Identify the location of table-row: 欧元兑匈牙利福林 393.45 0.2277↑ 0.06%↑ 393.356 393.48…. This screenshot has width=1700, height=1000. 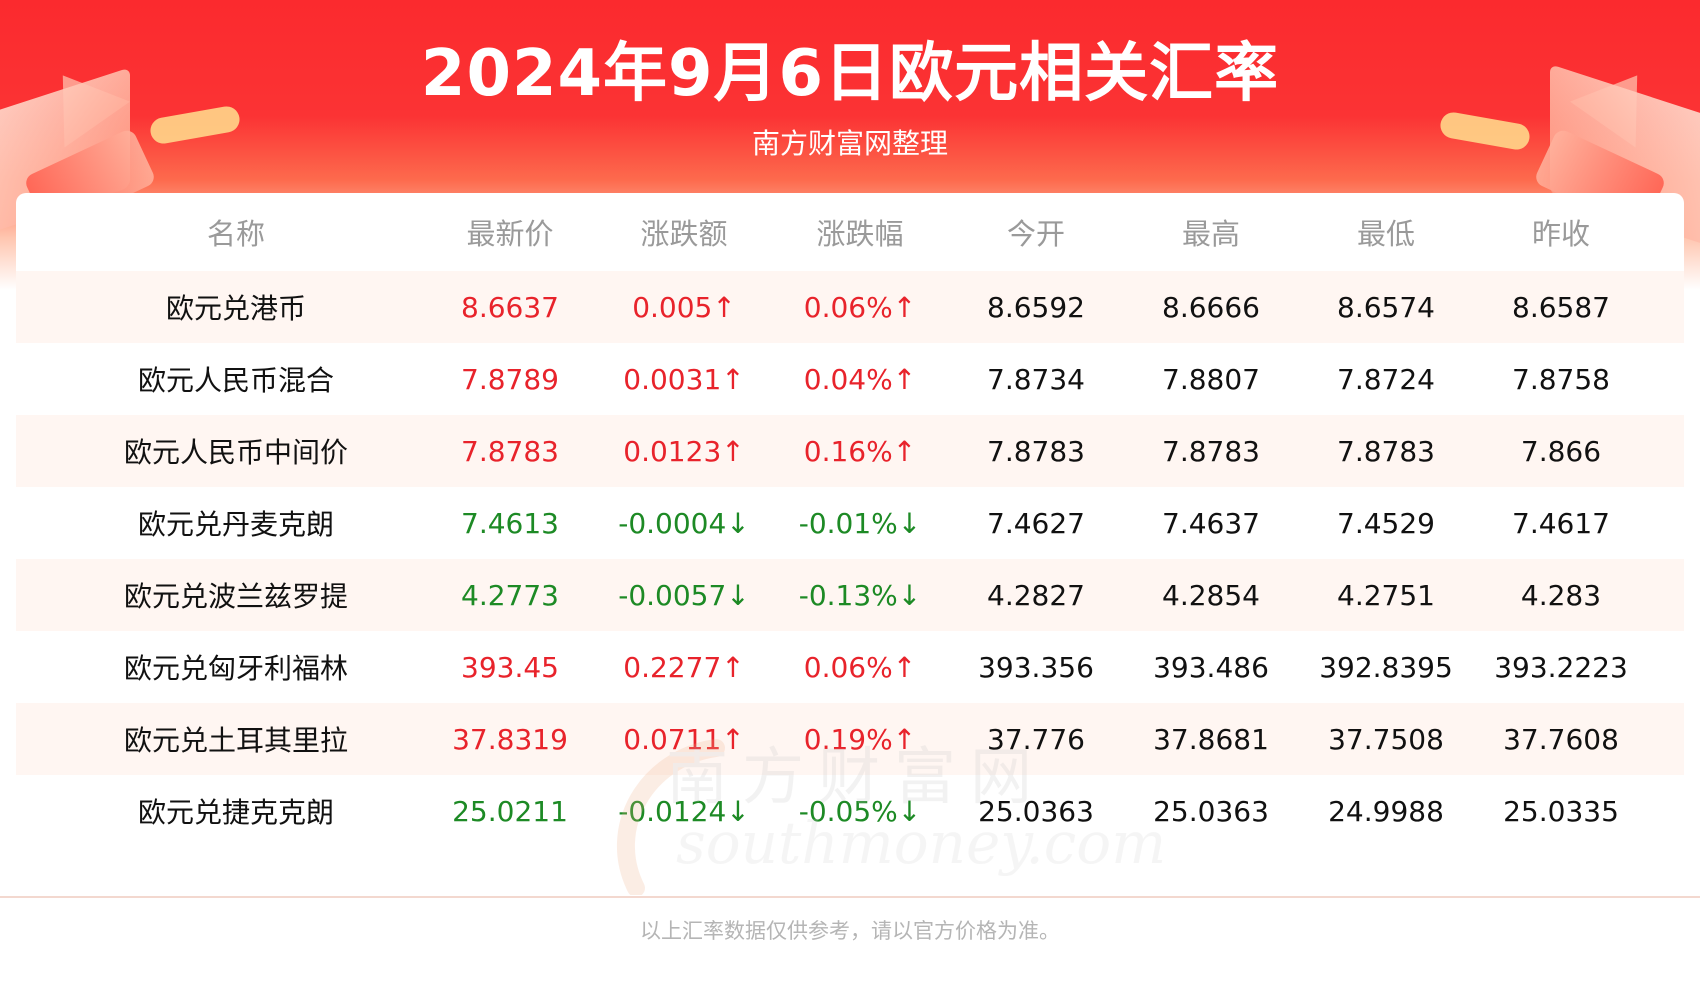
(850, 667).